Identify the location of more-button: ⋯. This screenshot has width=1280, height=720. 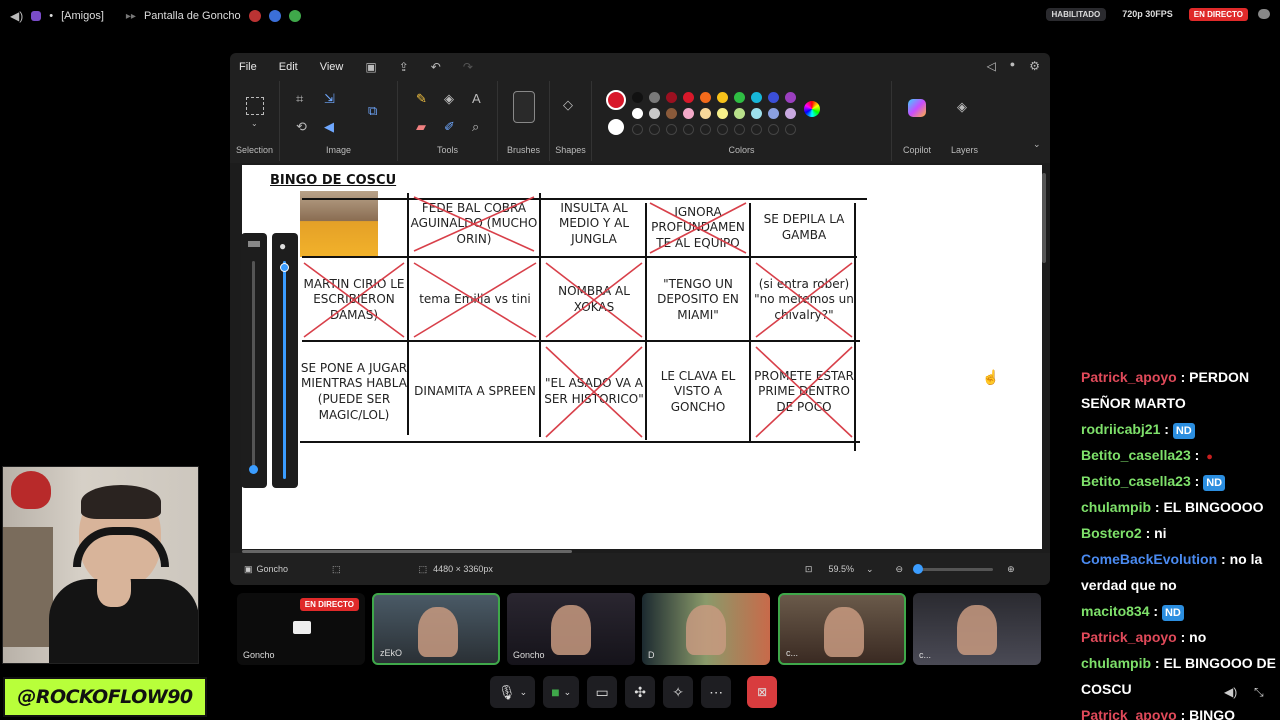
(716, 692).